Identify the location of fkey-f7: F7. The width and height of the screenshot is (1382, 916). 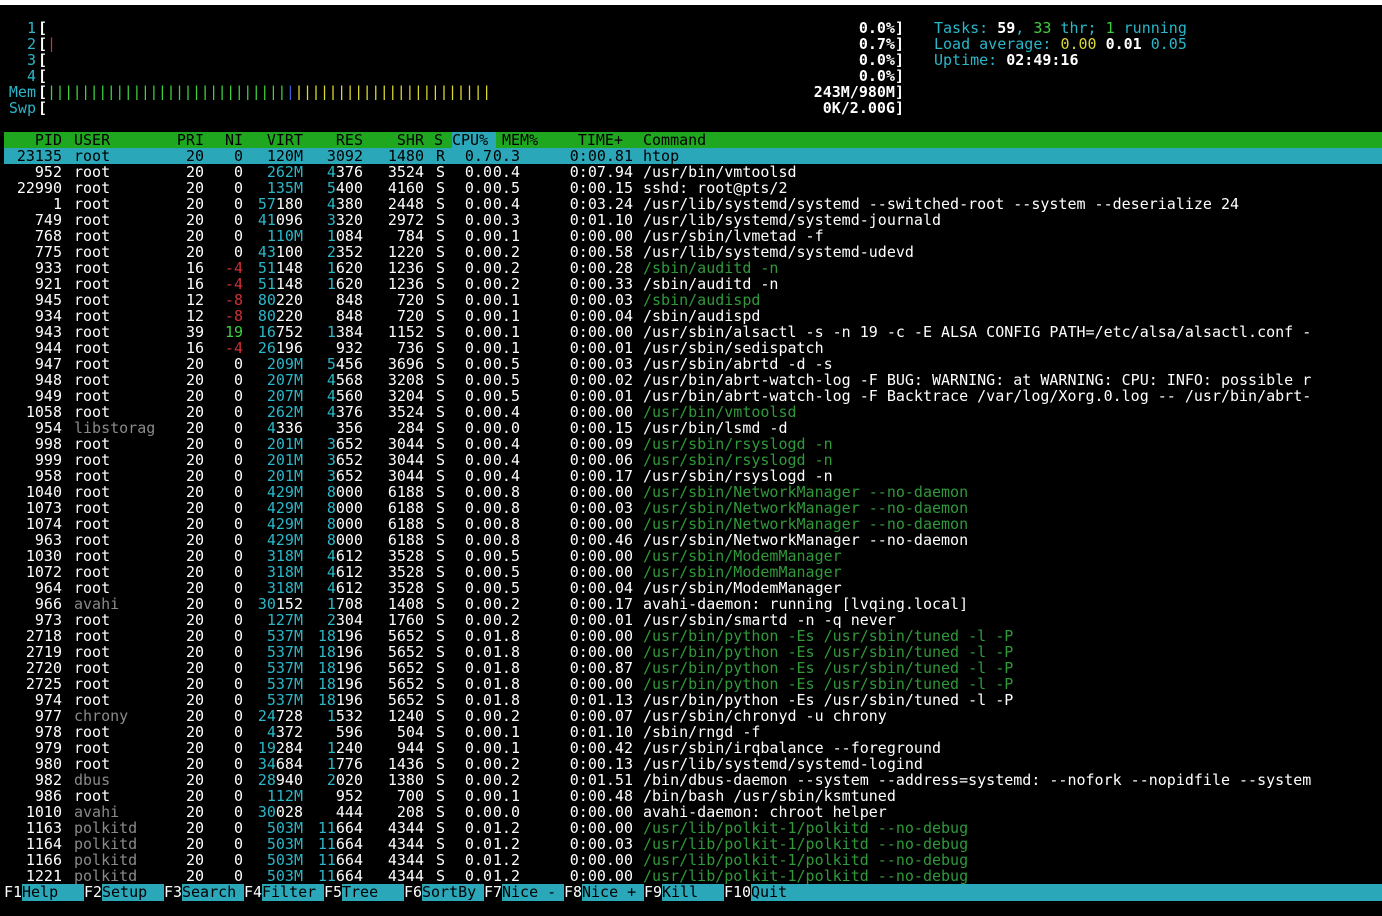
(493, 892).